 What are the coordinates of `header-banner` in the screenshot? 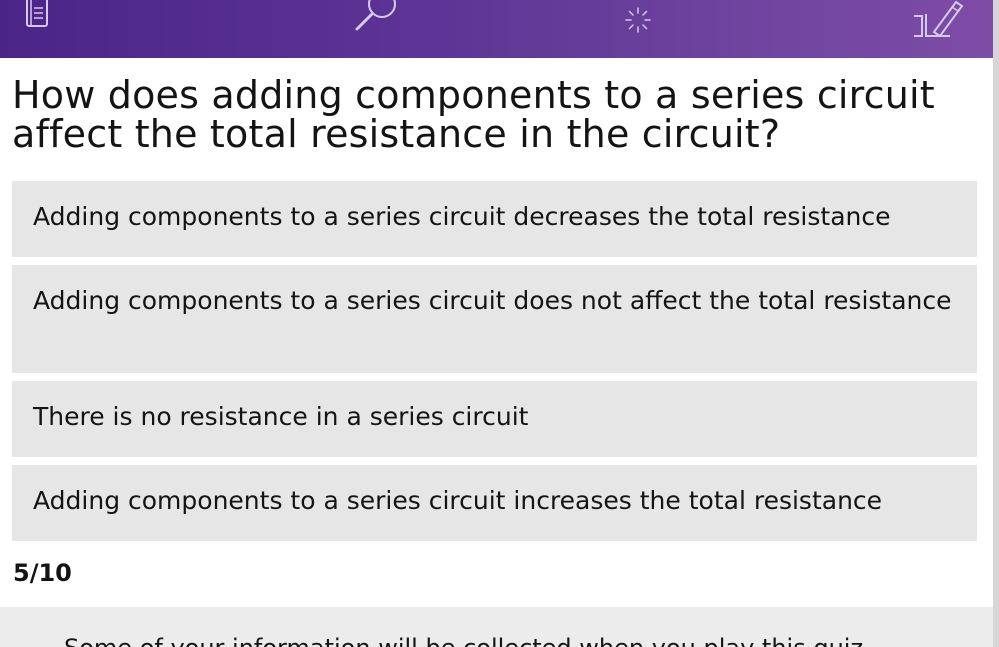 It's located at (496, 29).